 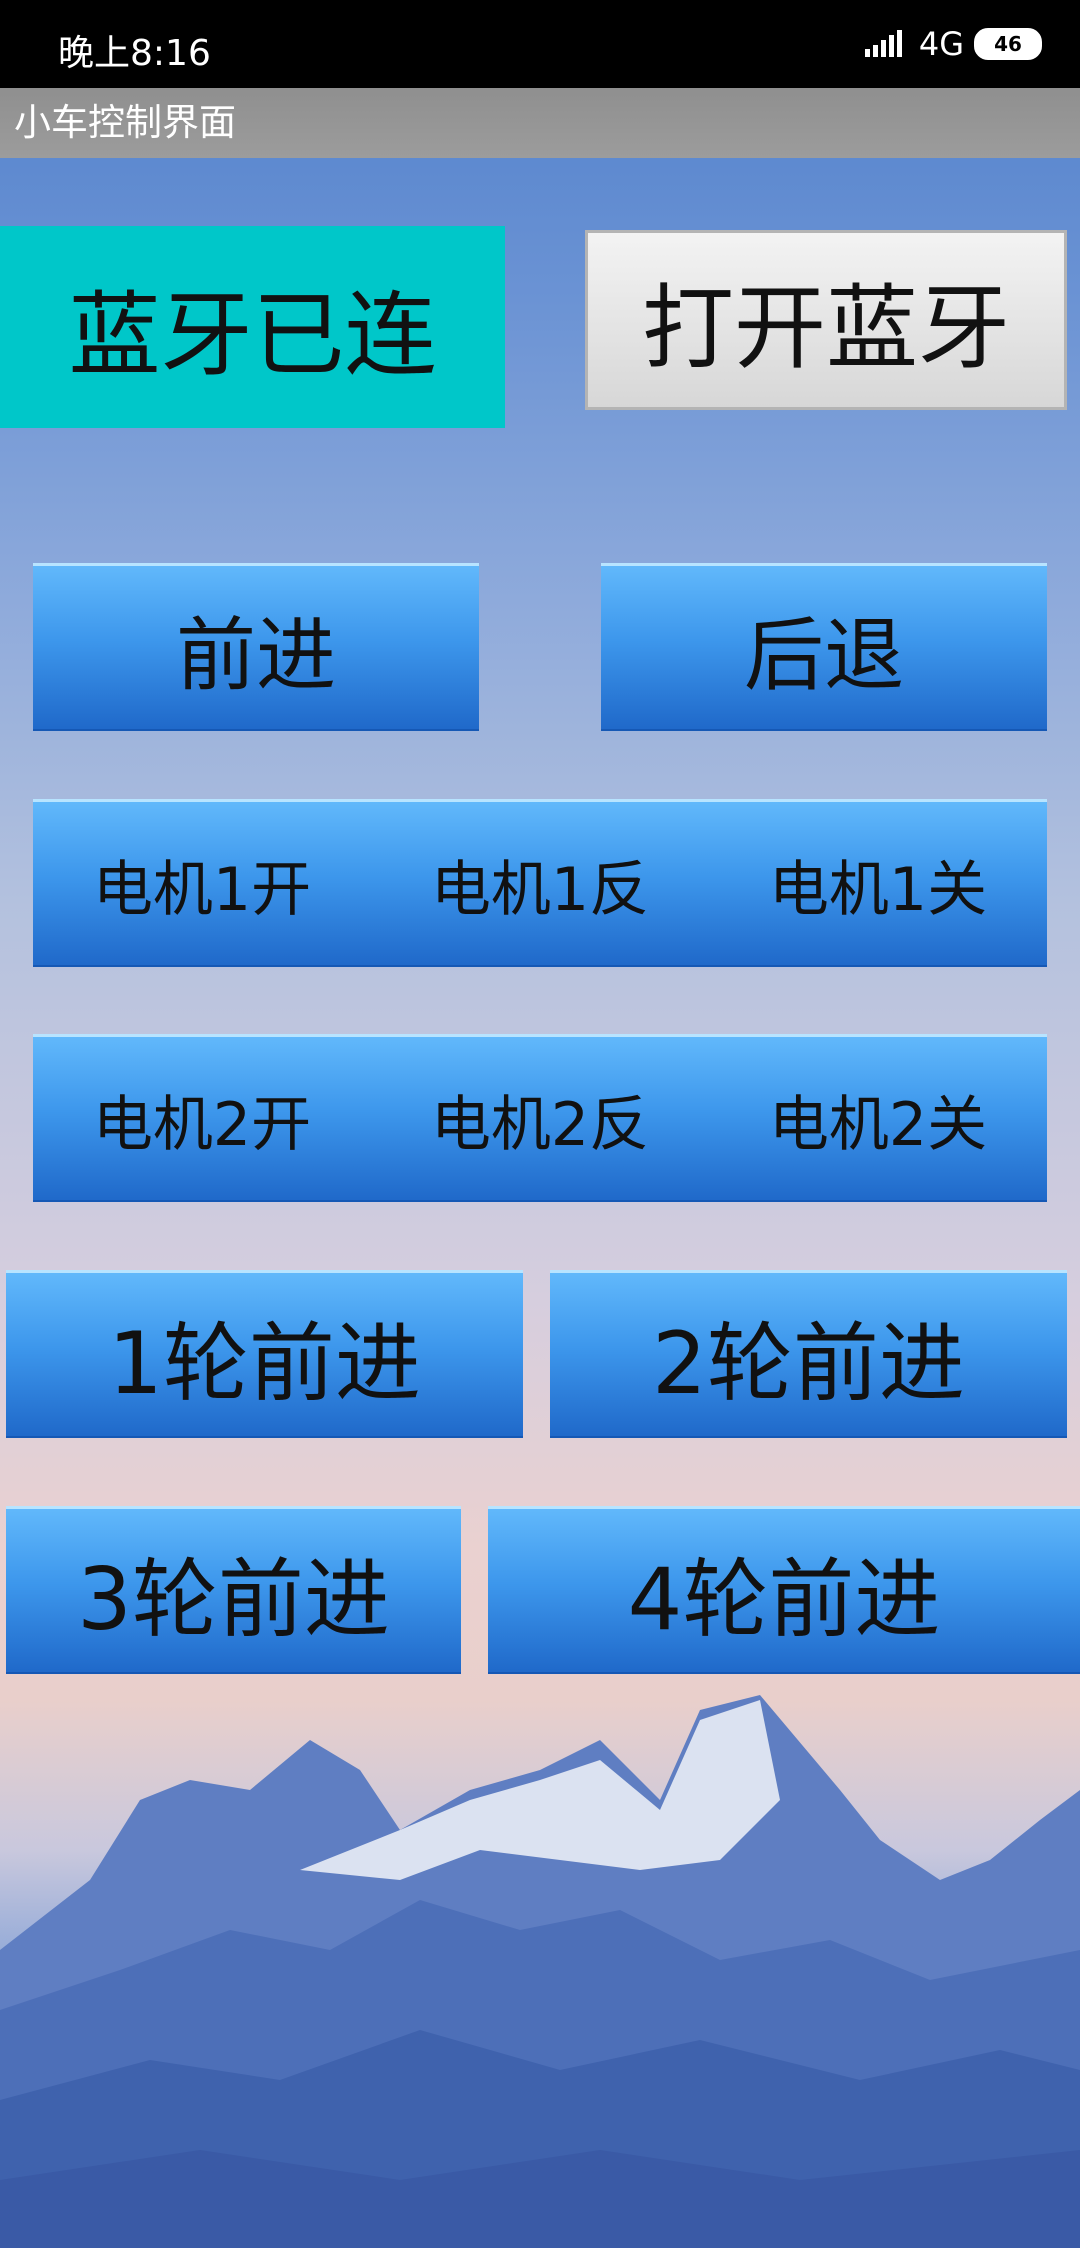 What do you see at coordinates (540, 123) in the screenshot?
I see `app-title: 小车控制界面` at bounding box center [540, 123].